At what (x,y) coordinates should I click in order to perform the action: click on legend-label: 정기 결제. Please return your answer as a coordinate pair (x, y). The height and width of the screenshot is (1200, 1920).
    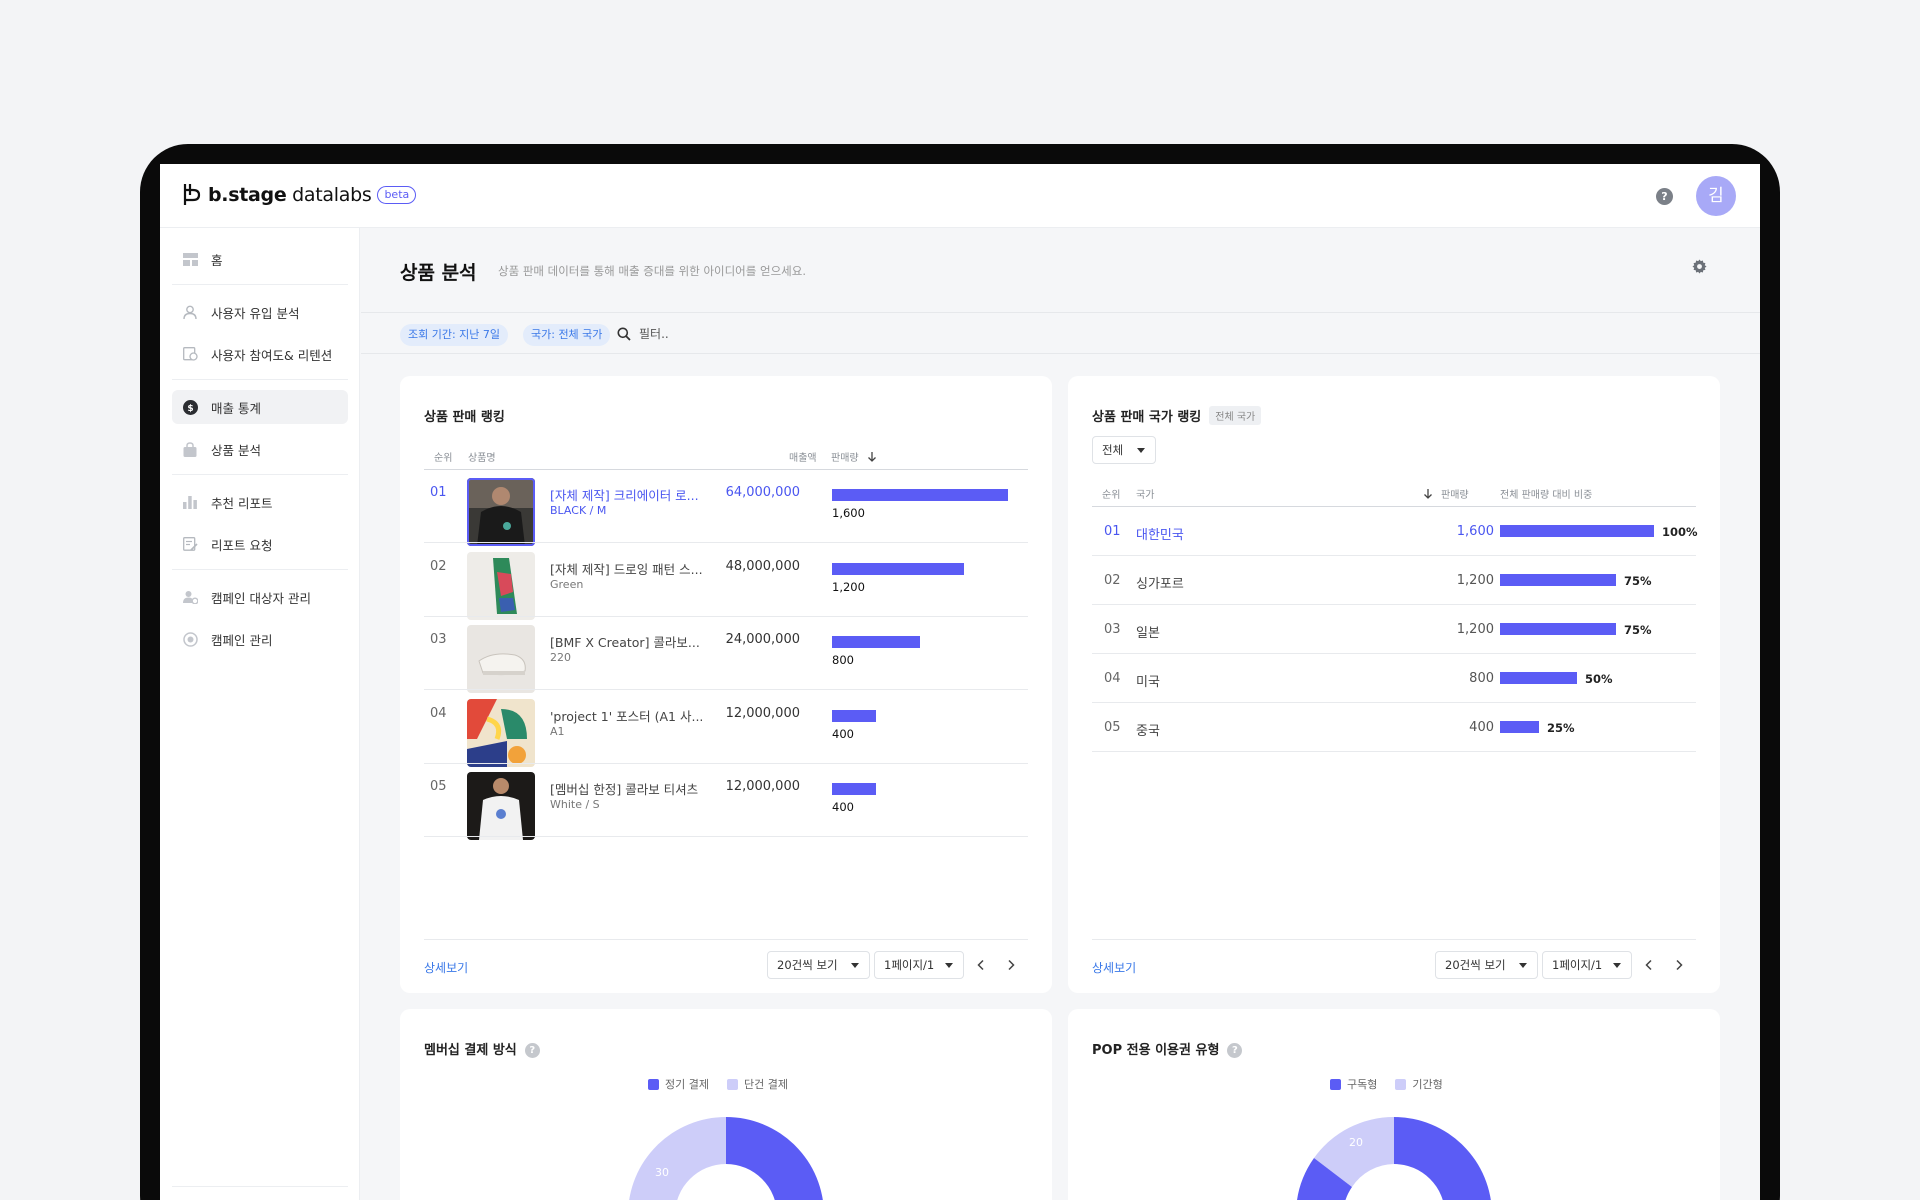
    Looking at the image, I should click on (687, 1084).